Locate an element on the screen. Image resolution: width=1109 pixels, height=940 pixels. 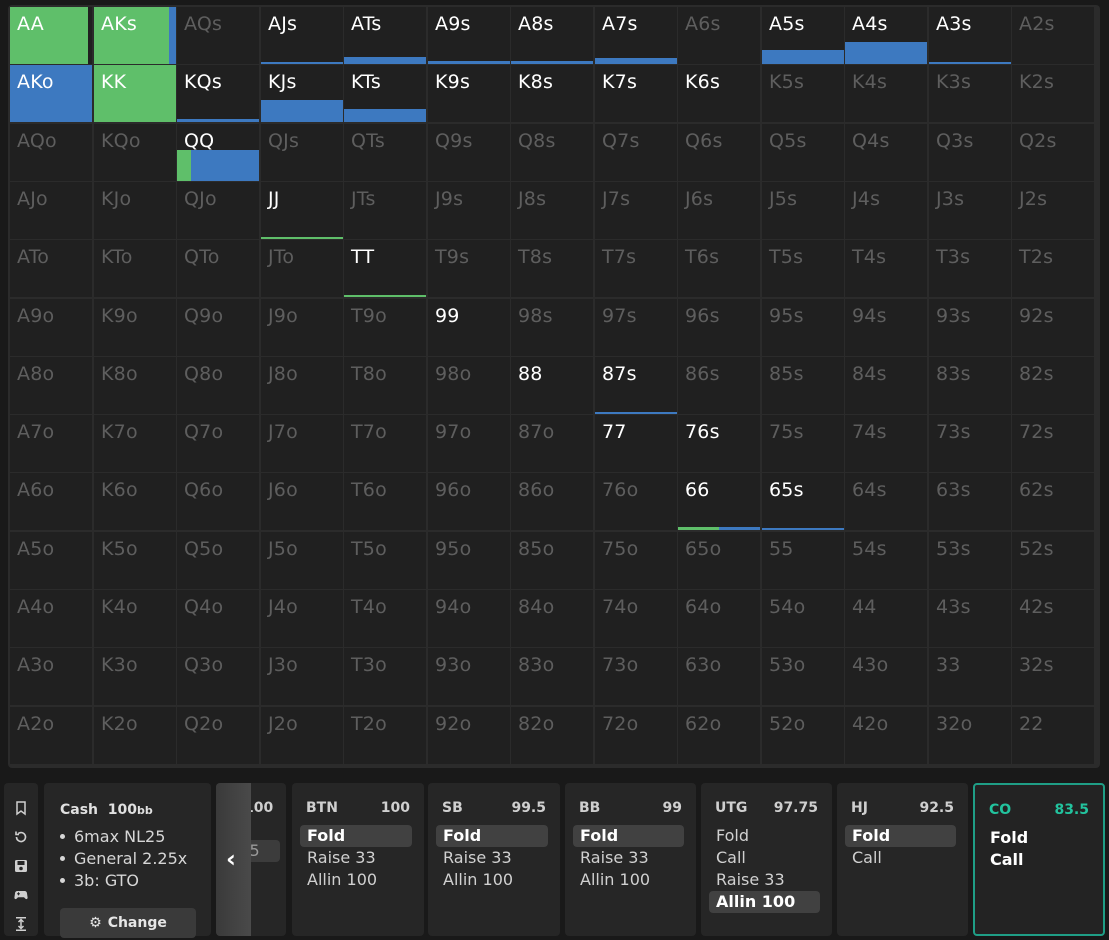
hand-cell: K9o is located at coordinates (135, 327).